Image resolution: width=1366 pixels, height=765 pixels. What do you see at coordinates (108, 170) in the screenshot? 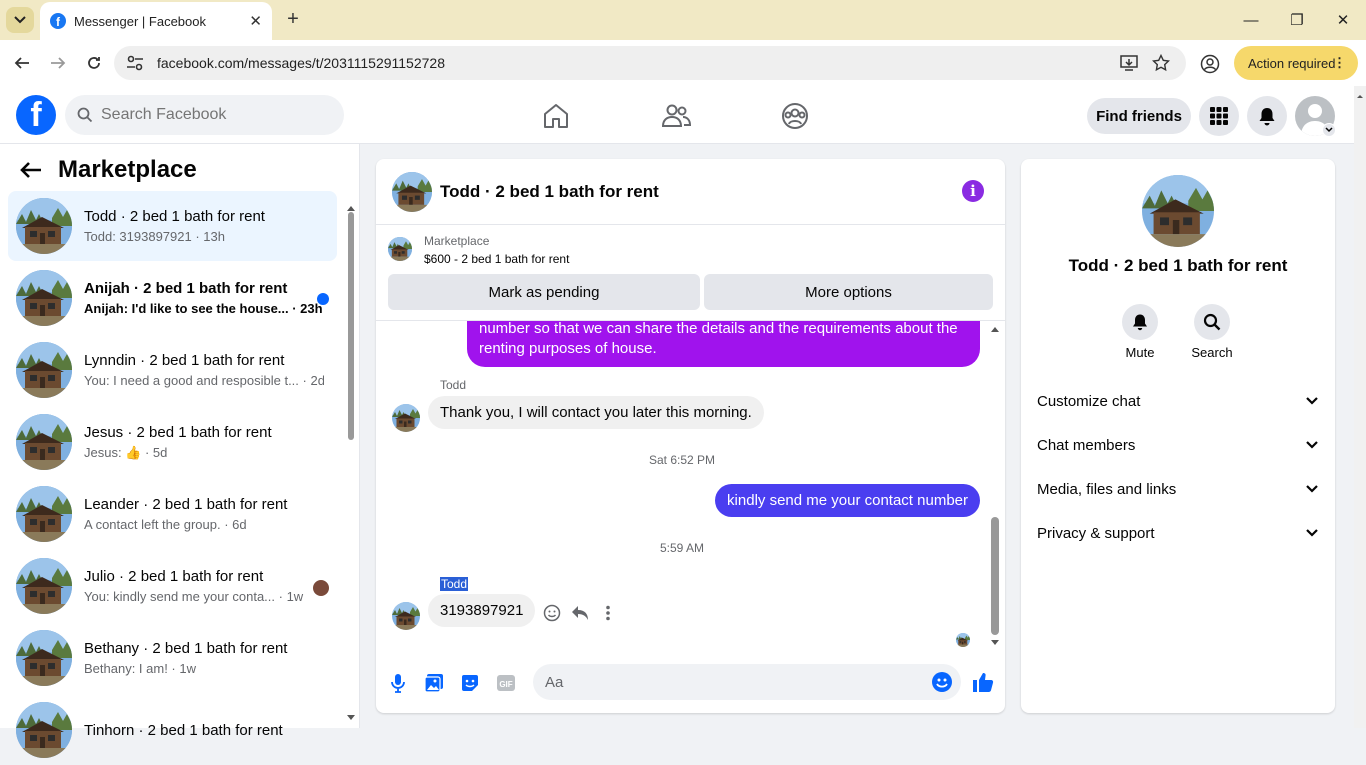
I see `sidebar-header: Marketplace` at bounding box center [108, 170].